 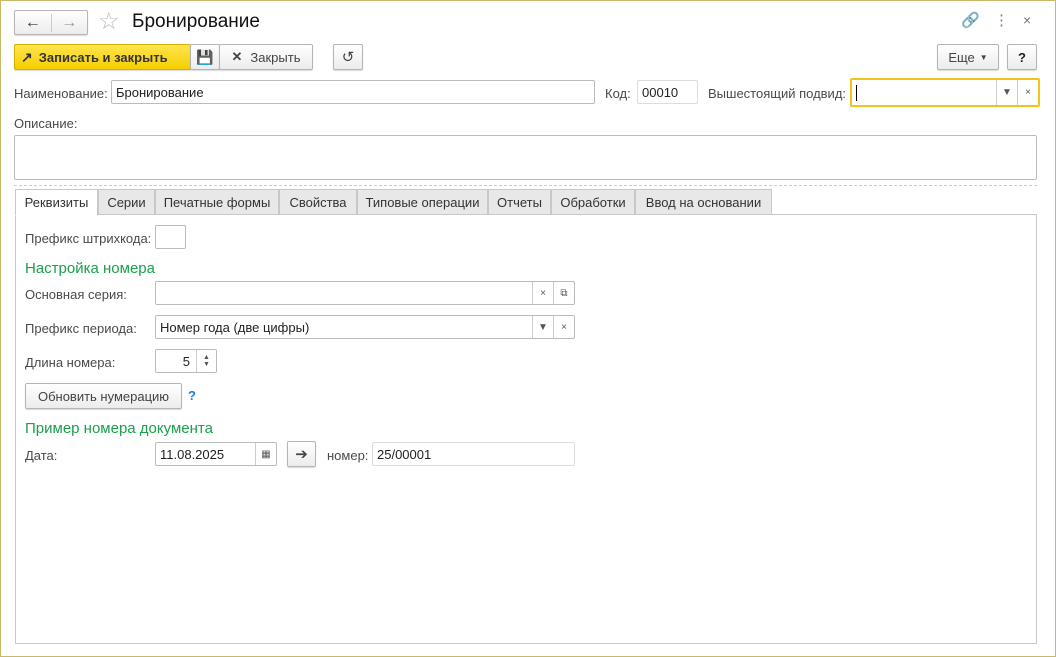 What do you see at coordinates (856, 92) in the screenshot?
I see `text-cursor` at bounding box center [856, 92].